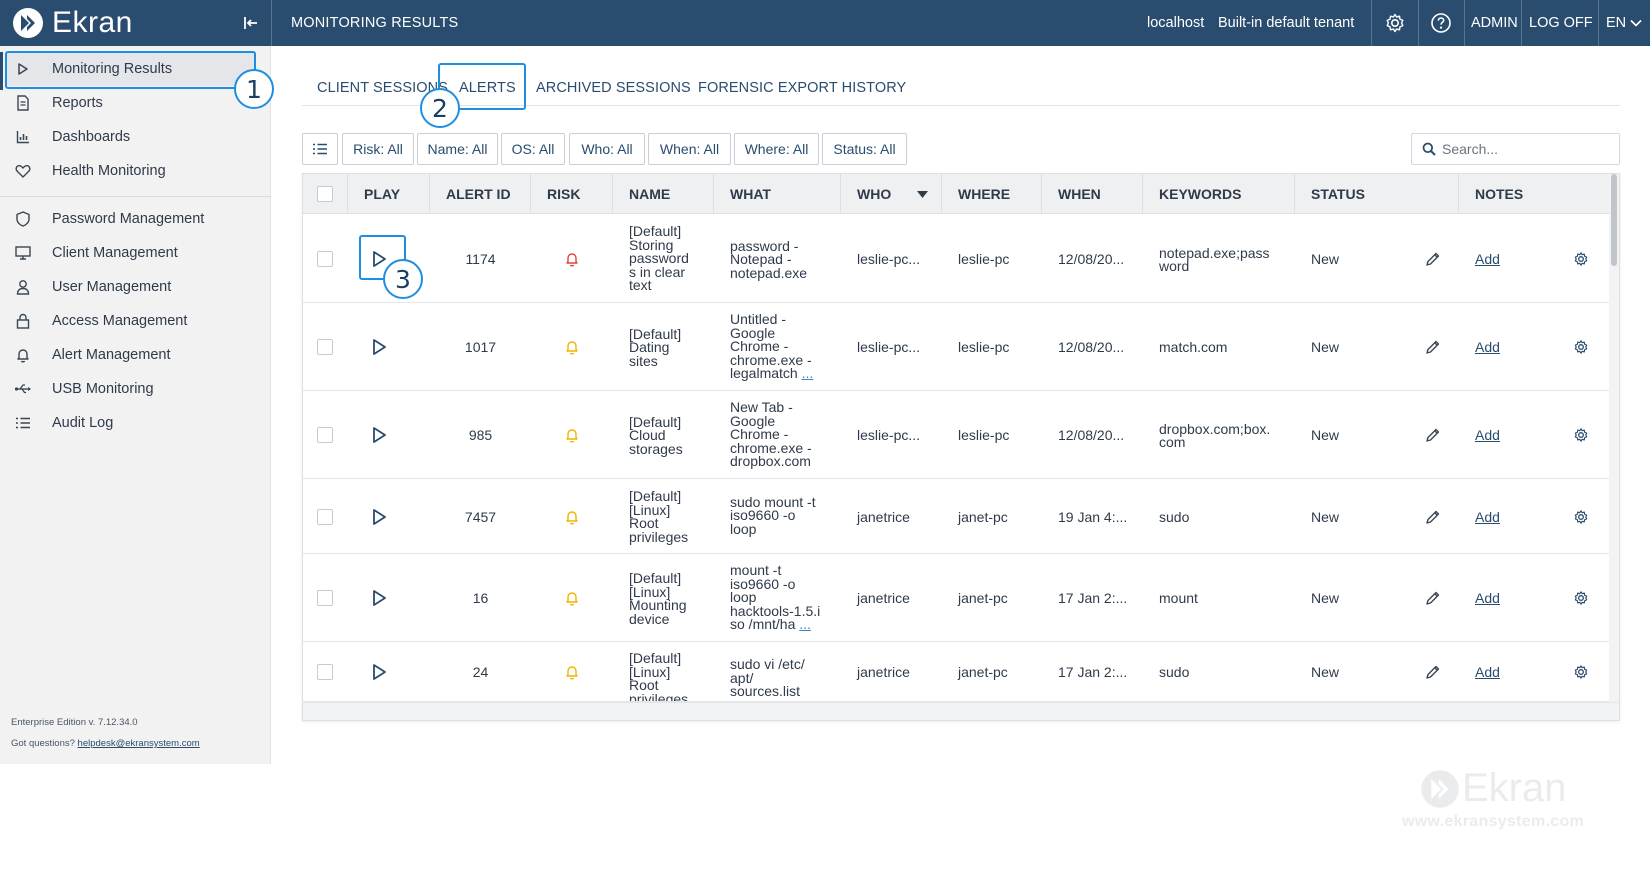  I want to click on filter-status: Status: All, so click(864, 149).